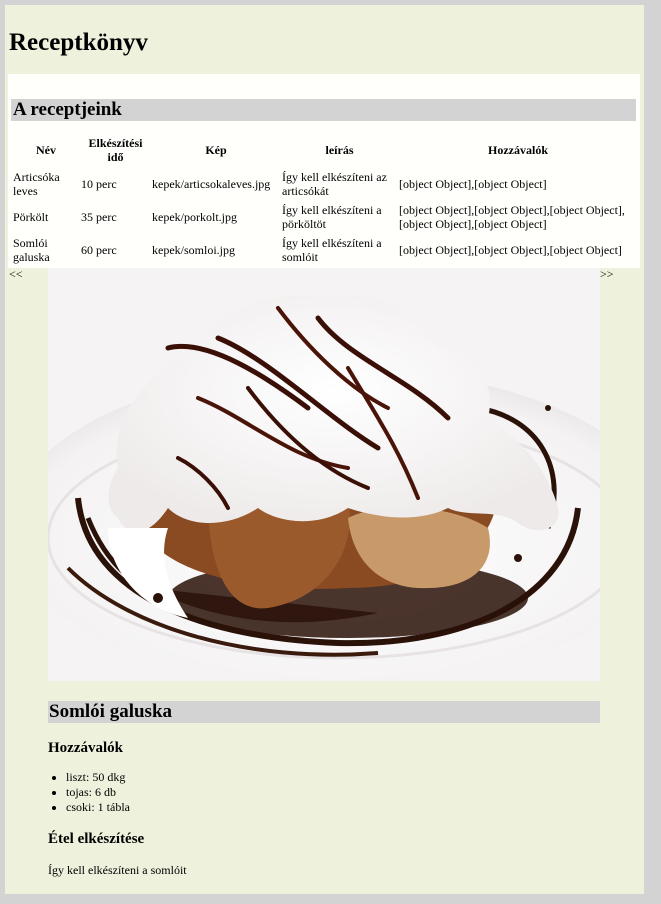 This screenshot has width=661, height=904. What do you see at coordinates (193, 249) in the screenshot?
I see `recipe-image-cell: kepek/somloi.jpg` at bounding box center [193, 249].